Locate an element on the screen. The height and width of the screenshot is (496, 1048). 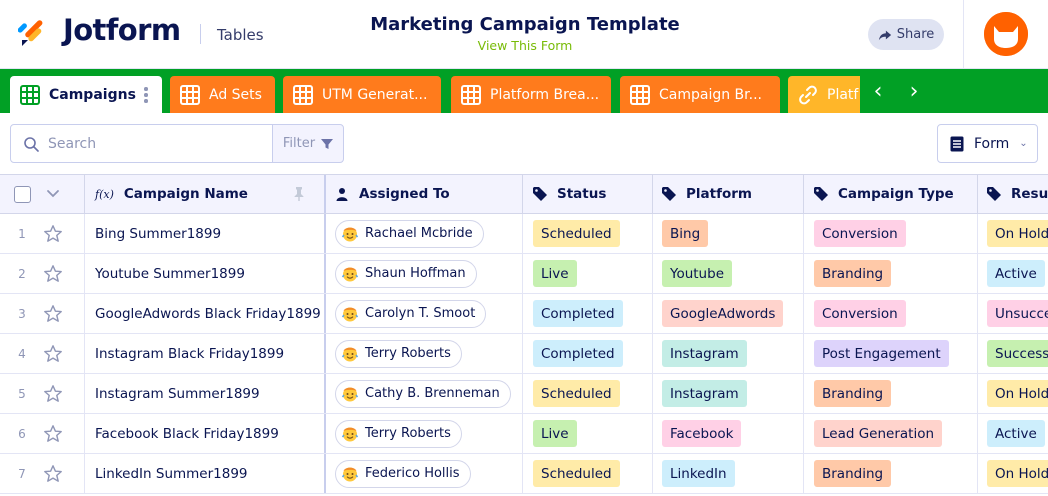
select-all-checkbox is located at coordinates (22, 194).